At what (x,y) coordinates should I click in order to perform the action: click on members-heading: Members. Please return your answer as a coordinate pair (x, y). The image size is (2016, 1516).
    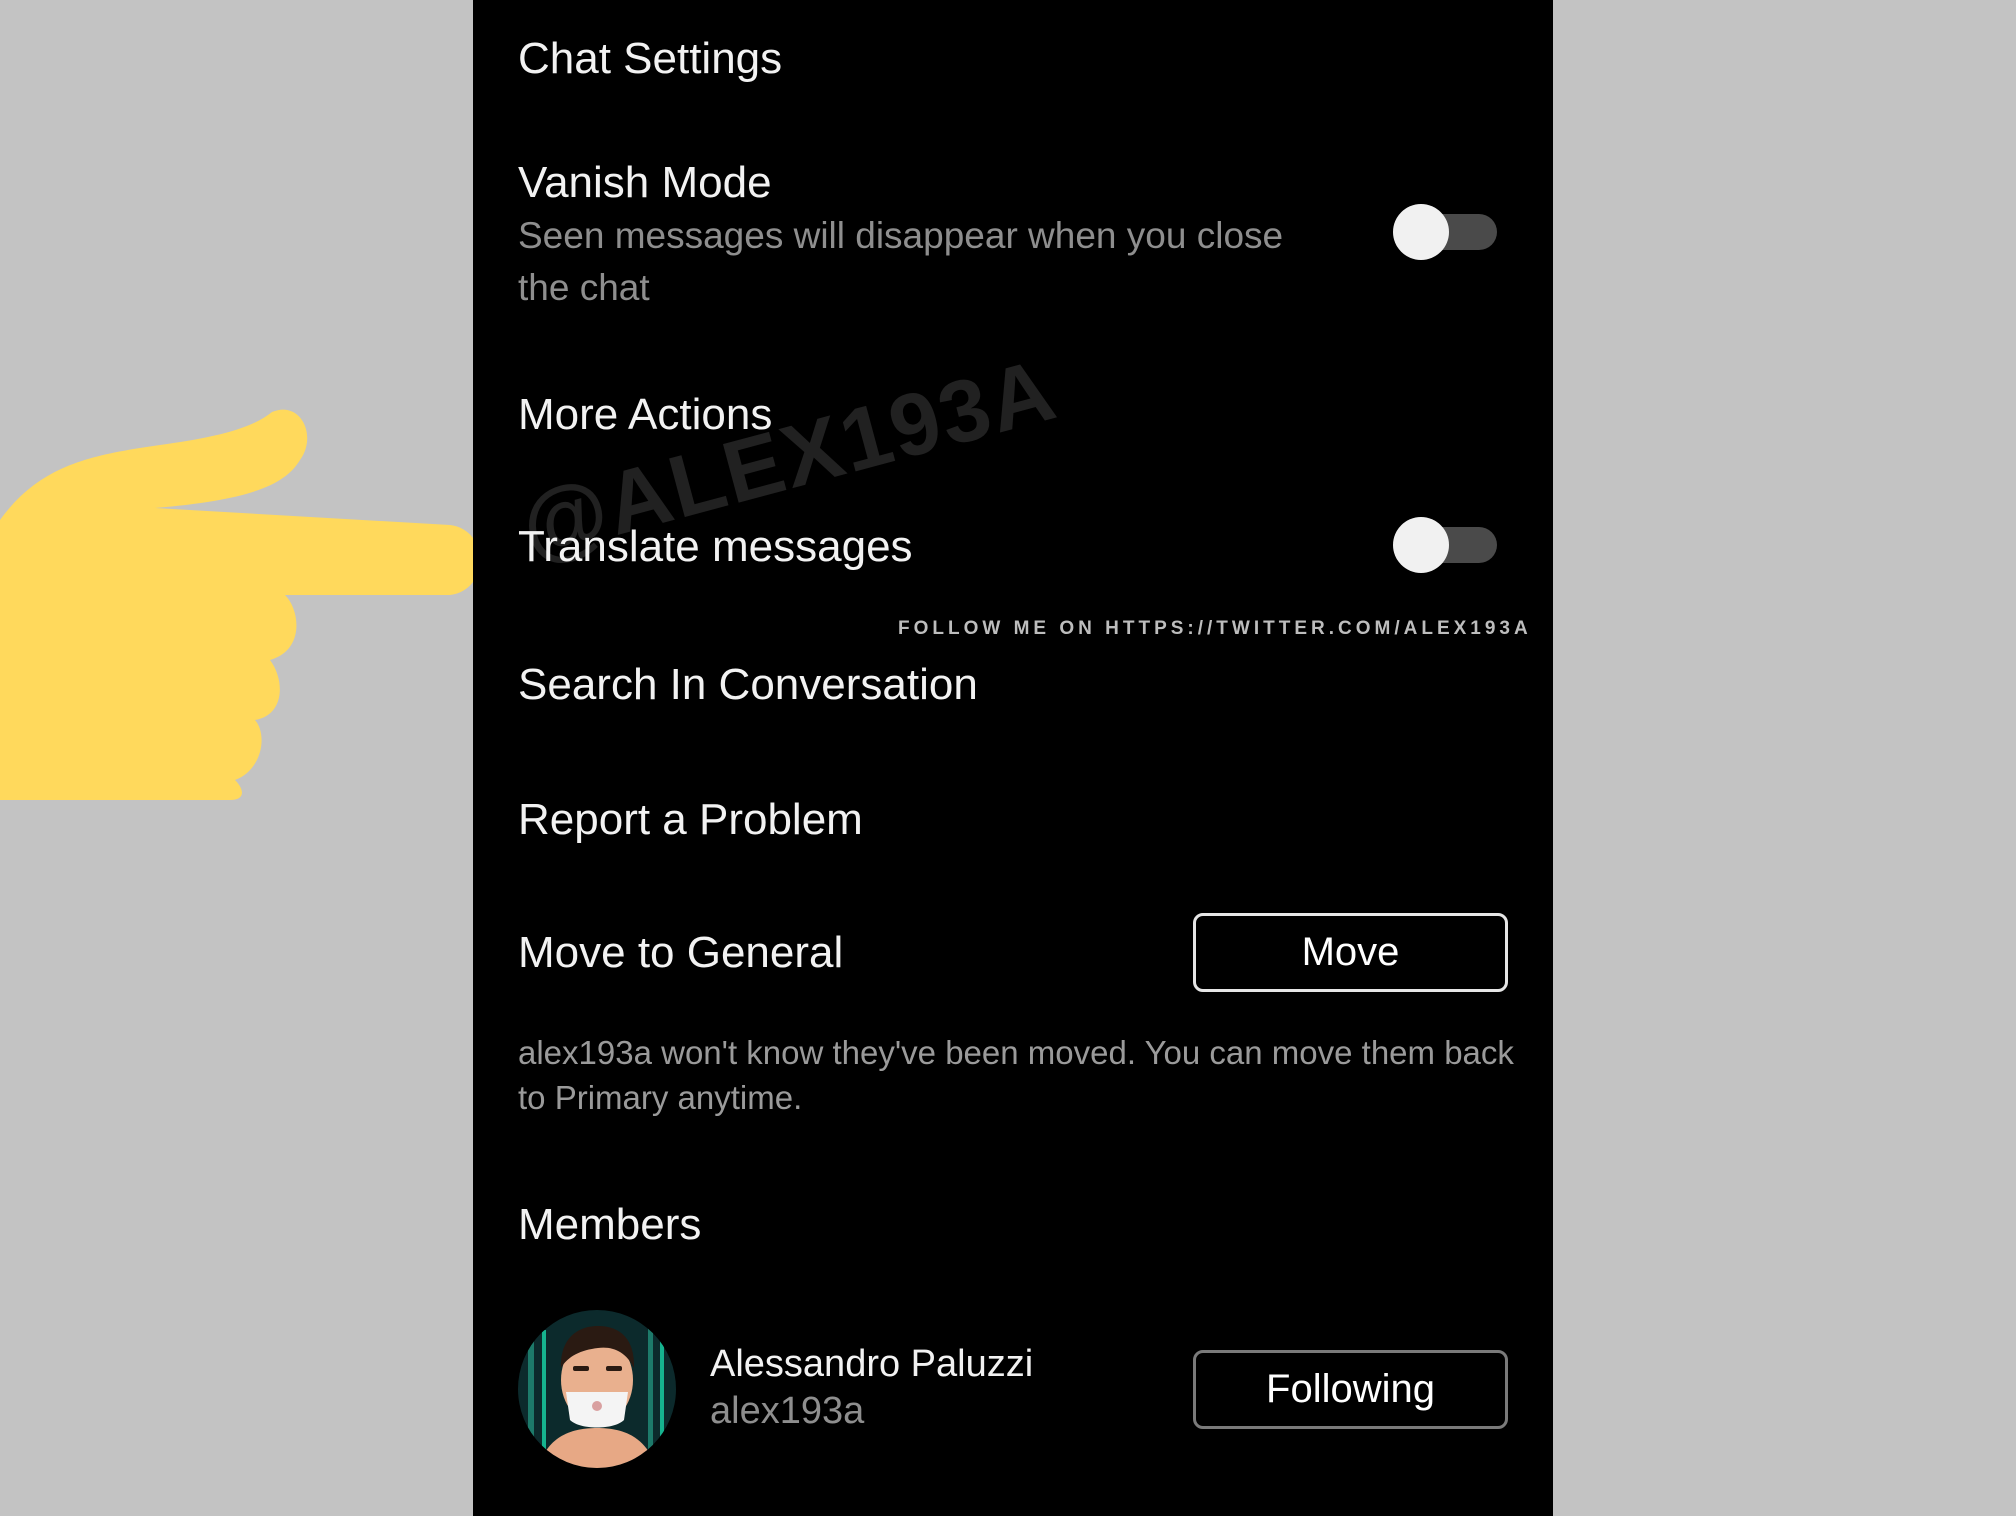
    Looking at the image, I should click on (610, 1224).